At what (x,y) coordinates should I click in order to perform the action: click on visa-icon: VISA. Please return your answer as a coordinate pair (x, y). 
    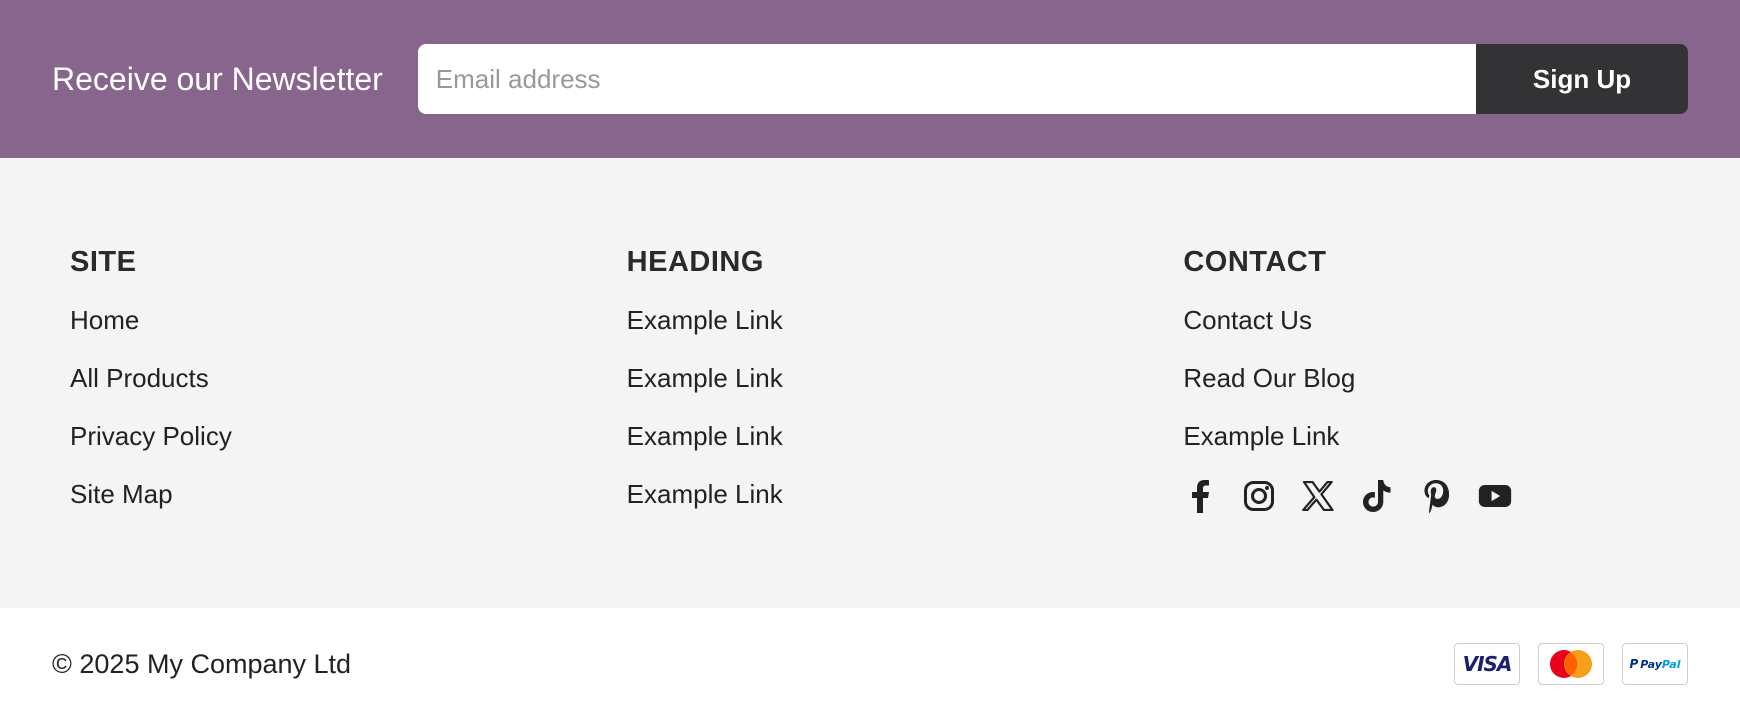
    Looking at the image, I should click on (1487, 664).